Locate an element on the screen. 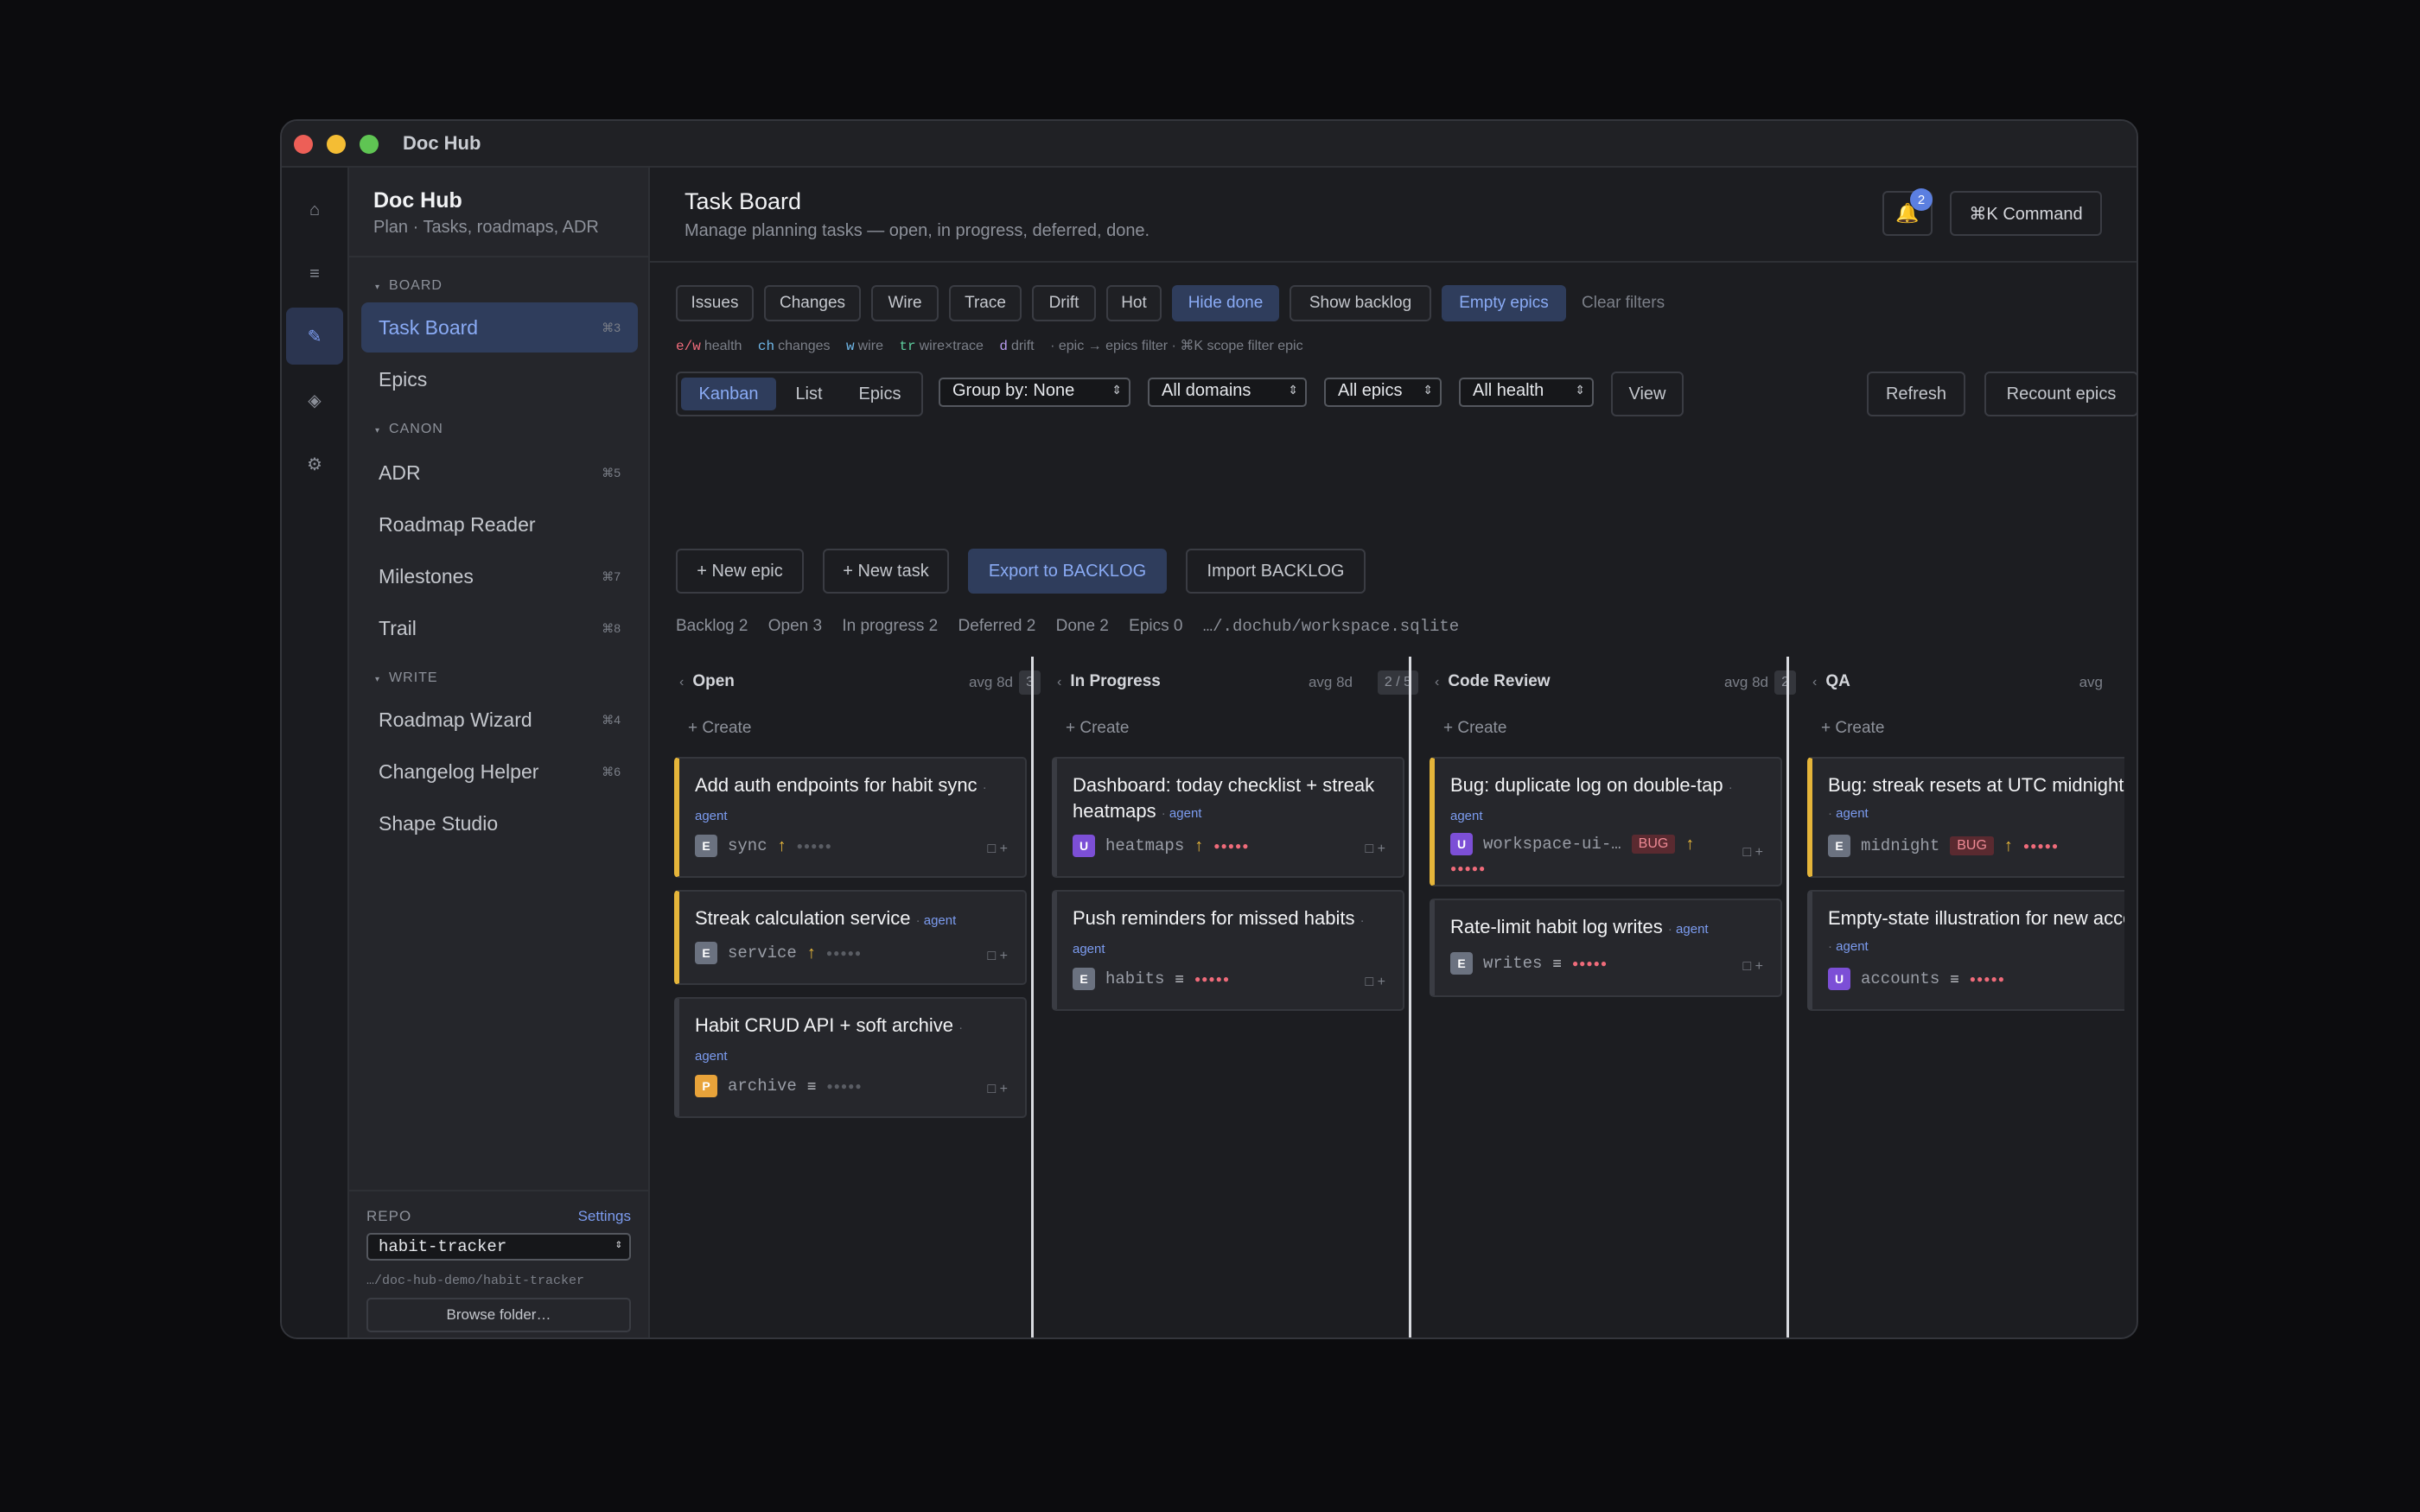 The image size is (2420, 1512). filter-chip-wire: Wire is located at coordinates (905, 303).